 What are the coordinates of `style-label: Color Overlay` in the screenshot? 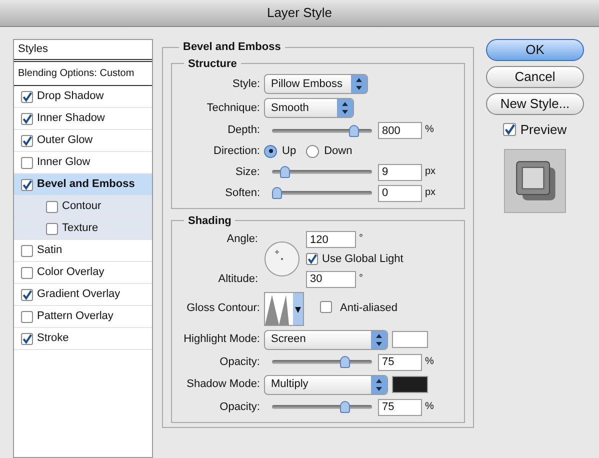 It's located at (70, 272).